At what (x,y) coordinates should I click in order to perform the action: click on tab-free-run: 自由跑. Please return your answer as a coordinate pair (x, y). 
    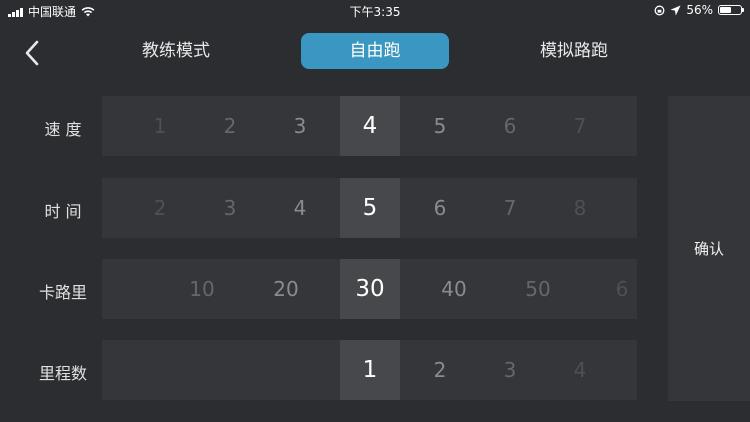
    Looking at the image, I should click on (375, 51).